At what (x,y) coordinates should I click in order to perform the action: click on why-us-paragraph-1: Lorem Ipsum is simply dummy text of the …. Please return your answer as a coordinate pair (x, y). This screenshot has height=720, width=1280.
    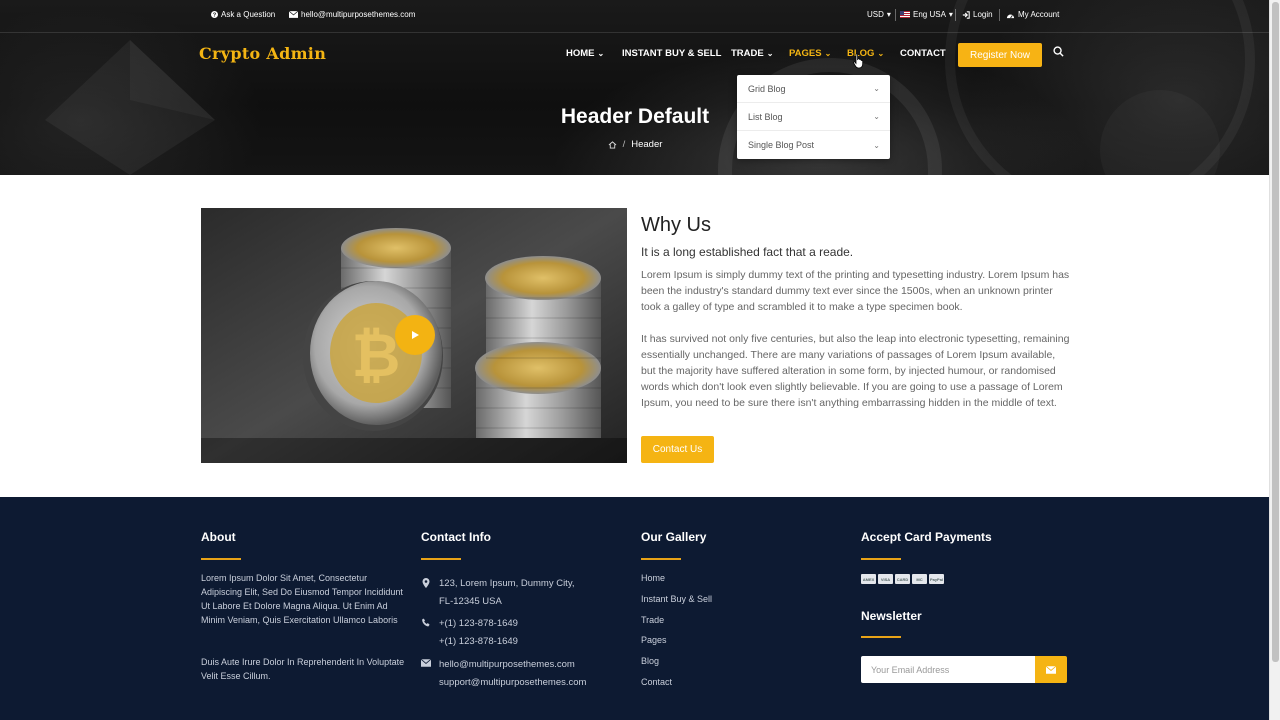
    Looking at the image, I should click on (855, 291).